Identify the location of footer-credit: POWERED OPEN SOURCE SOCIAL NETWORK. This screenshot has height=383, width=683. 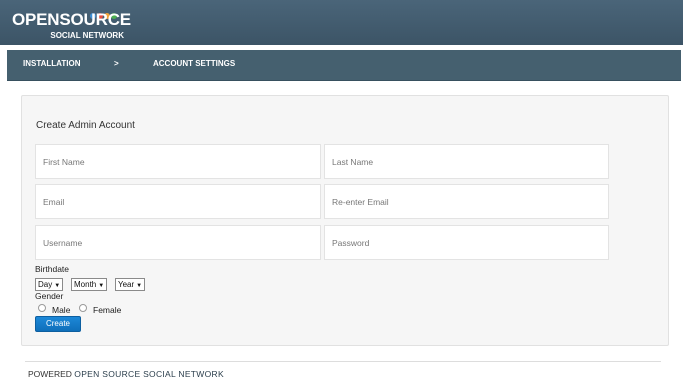
(126, 374).